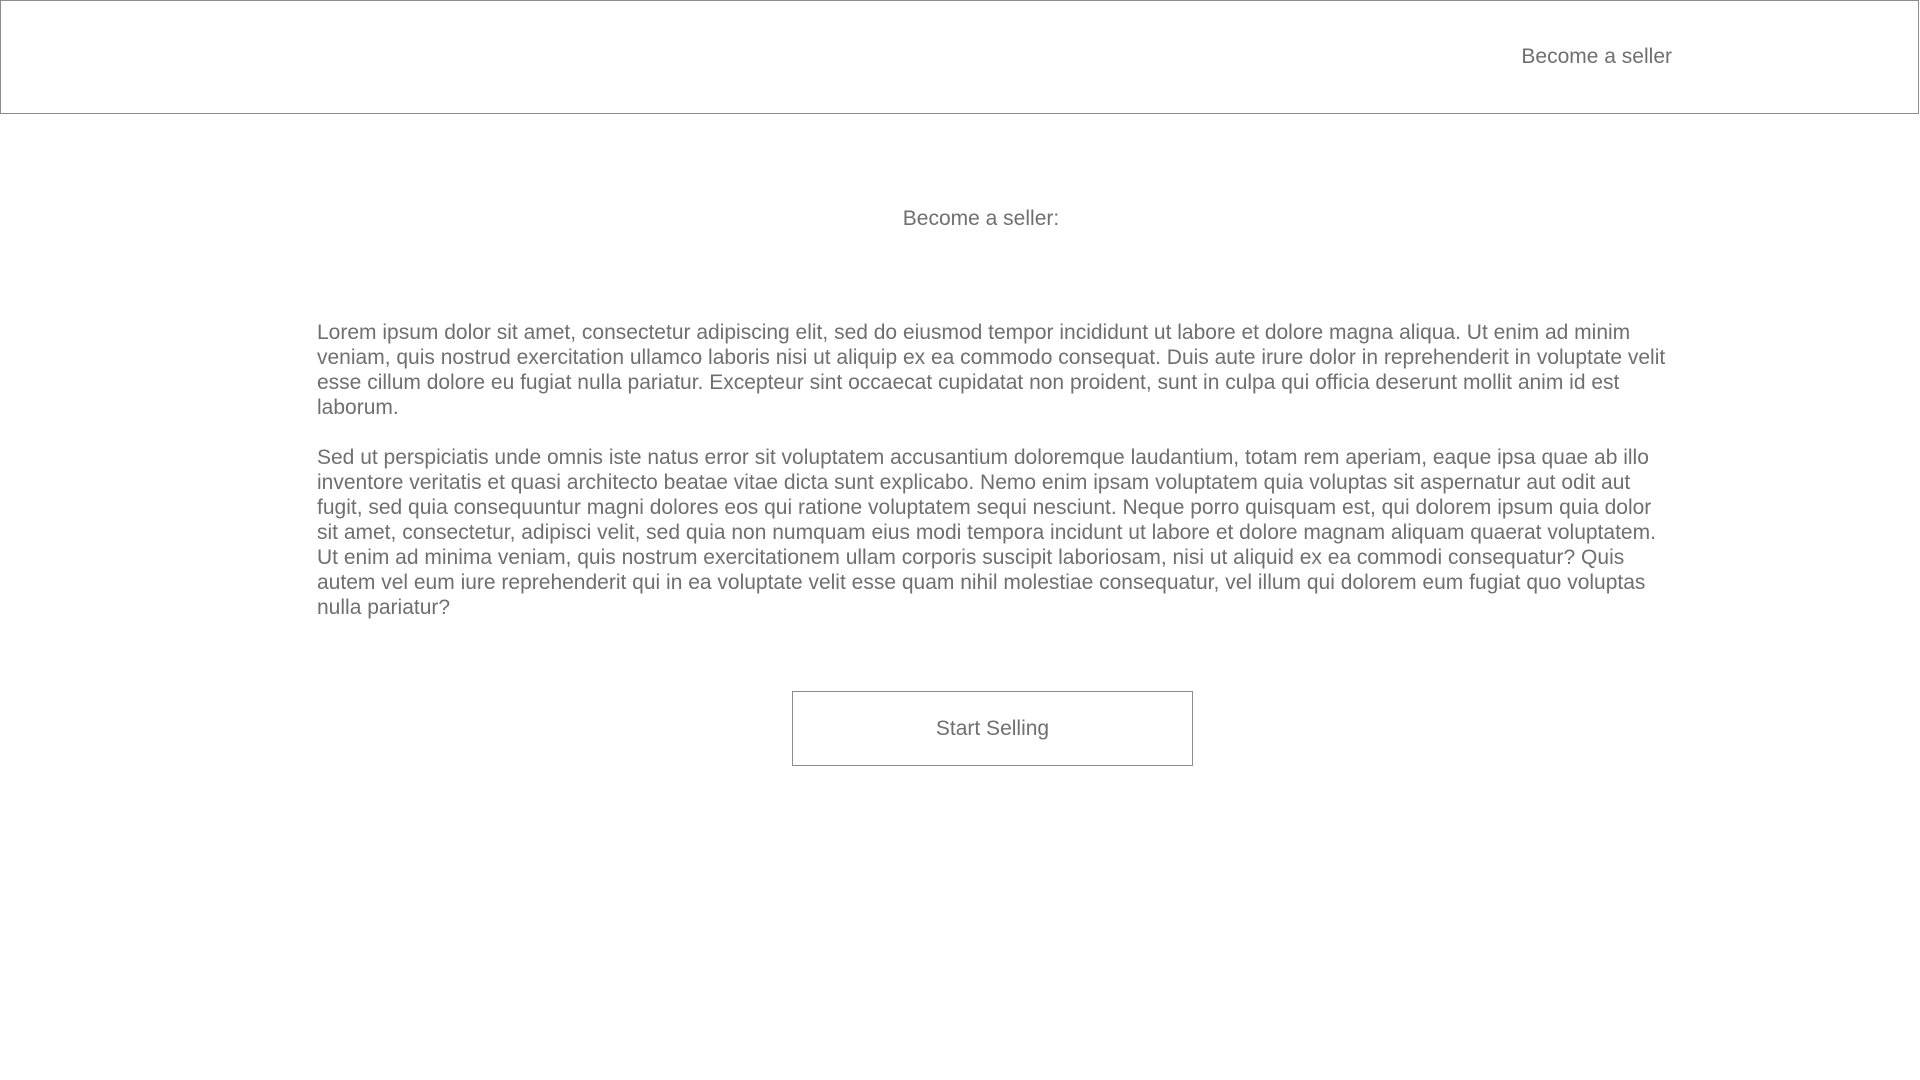 The width and height of the screenshot is (1920, 1080). I want to click on page-title: Become a seller:, so click(981, 218).